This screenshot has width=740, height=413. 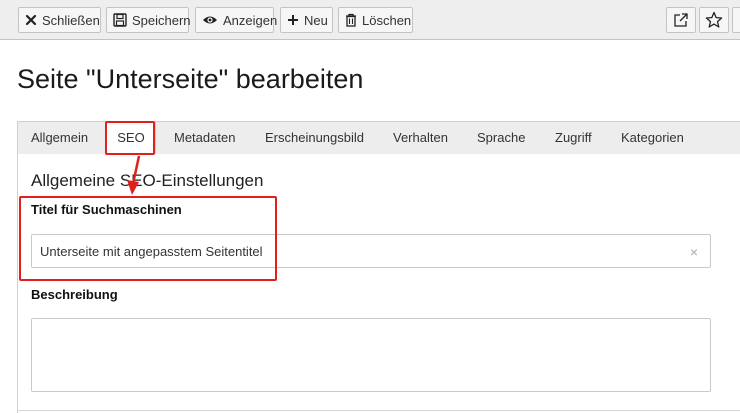 I want to click on external-link-icon, so click(x=681, y=20).